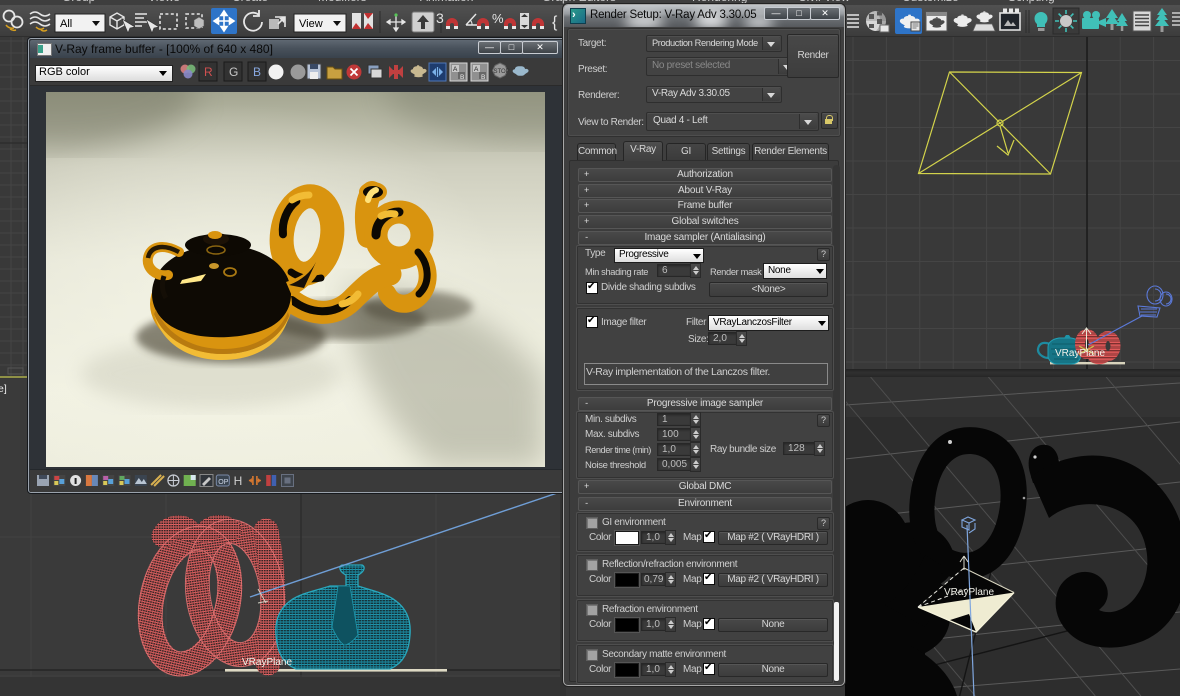  What do you see at coordinates (502, 72) in the screenshot?
I see `svg-text: STOP` at bounding box center [502, 72].